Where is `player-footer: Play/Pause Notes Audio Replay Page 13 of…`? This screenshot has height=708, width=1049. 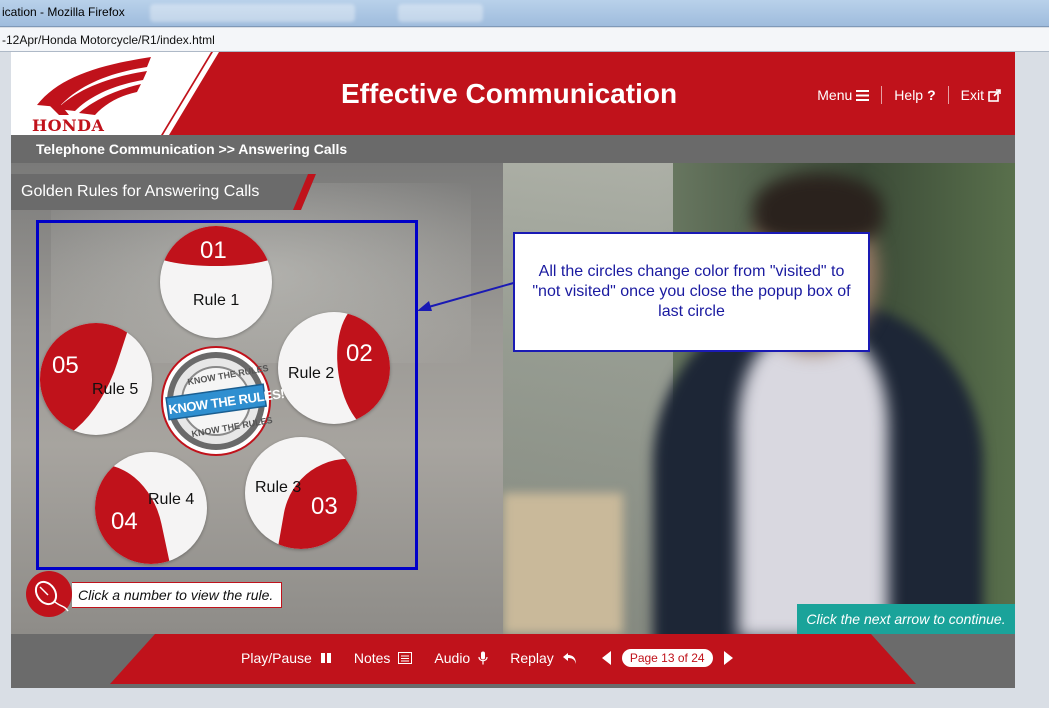
player-footer: Play/Pause Notes Audio Replay Page 13 of… is located at coordinates (513, 661).